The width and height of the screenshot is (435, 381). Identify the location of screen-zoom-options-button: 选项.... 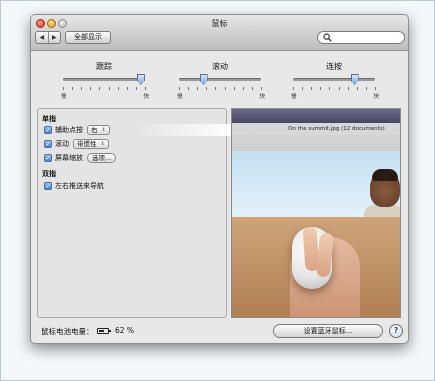
(102, 158).